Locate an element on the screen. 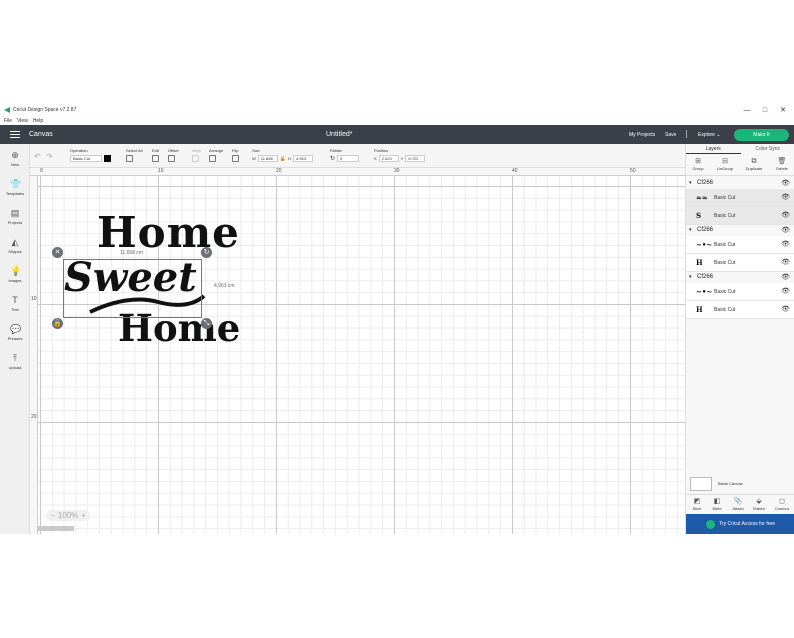 The width and height of the screenshot is (794, 638). select-all-label: Select All is located at coordinates (134, 150).